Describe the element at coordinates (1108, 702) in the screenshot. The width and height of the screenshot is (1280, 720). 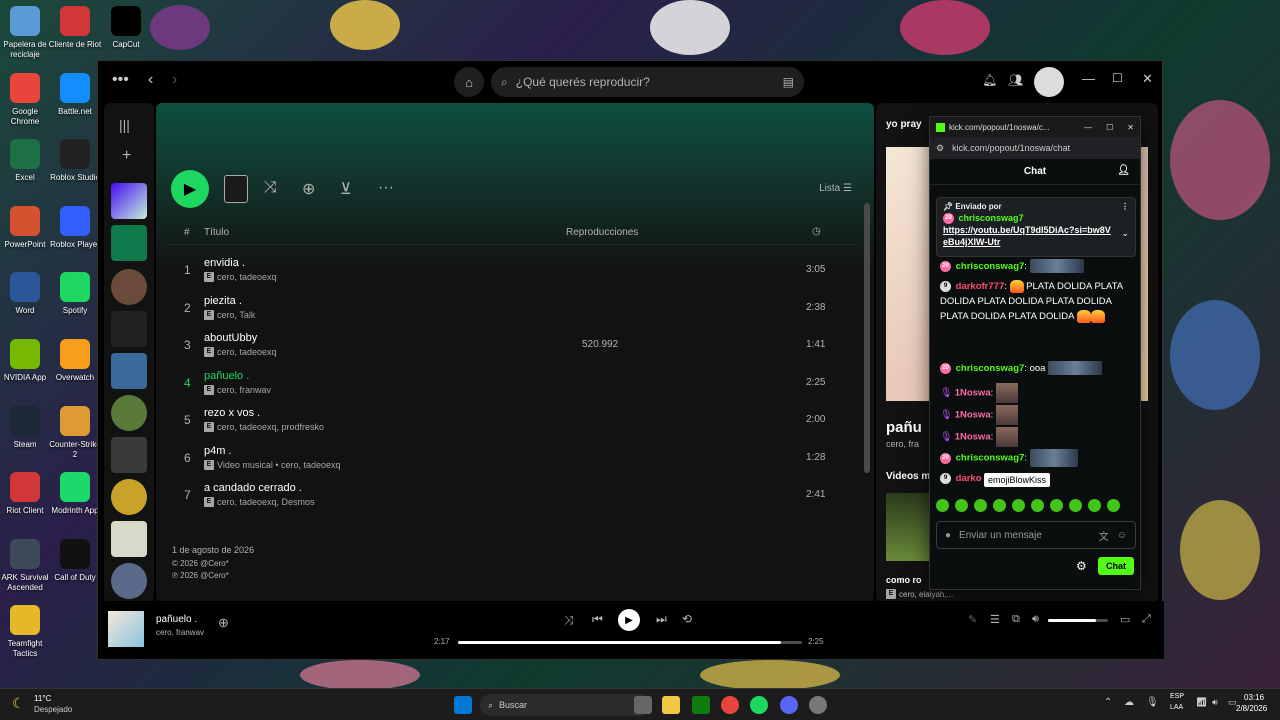
I see `chevron-up-icon: ⌃` at that location.